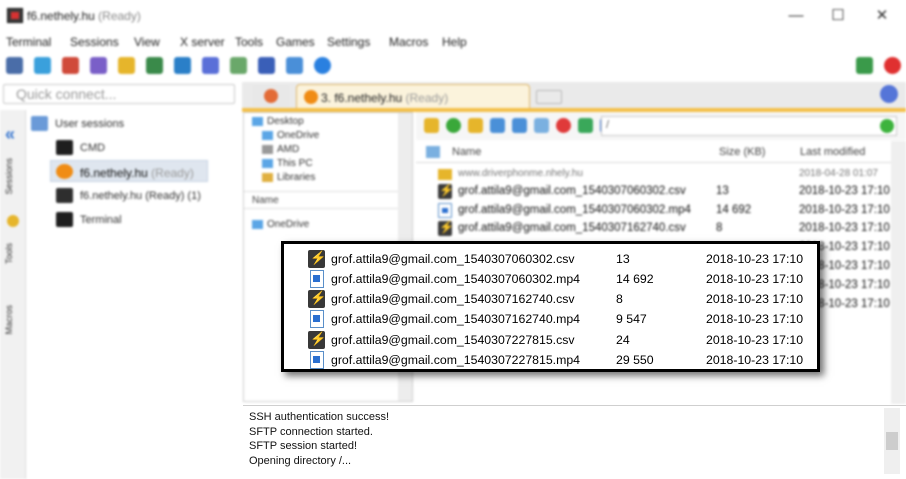 The image size is (906, 479). I want to click on menu-sessions: Sessions, so click(94, 42).